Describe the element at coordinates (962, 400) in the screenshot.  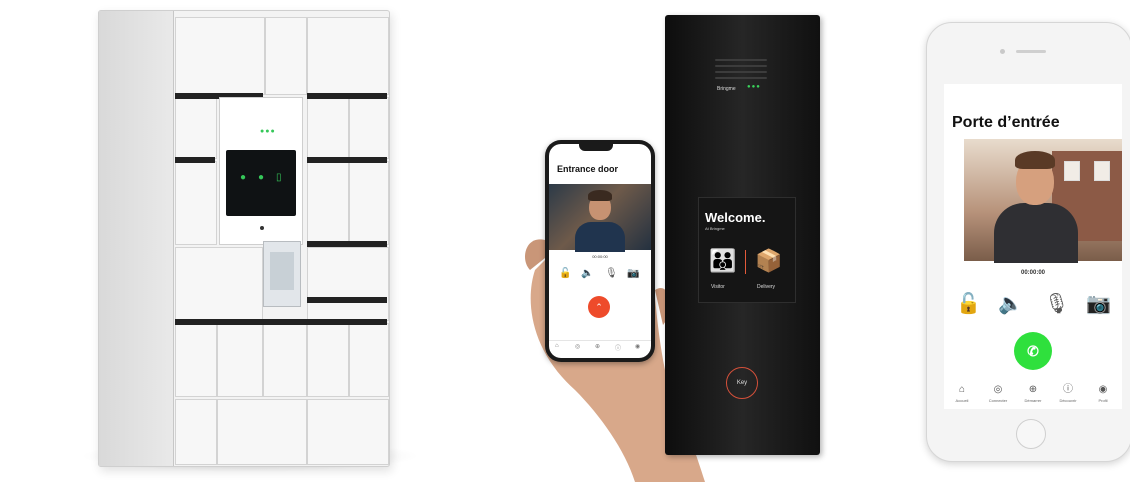
I see `nav-label: Accueil` at that location.